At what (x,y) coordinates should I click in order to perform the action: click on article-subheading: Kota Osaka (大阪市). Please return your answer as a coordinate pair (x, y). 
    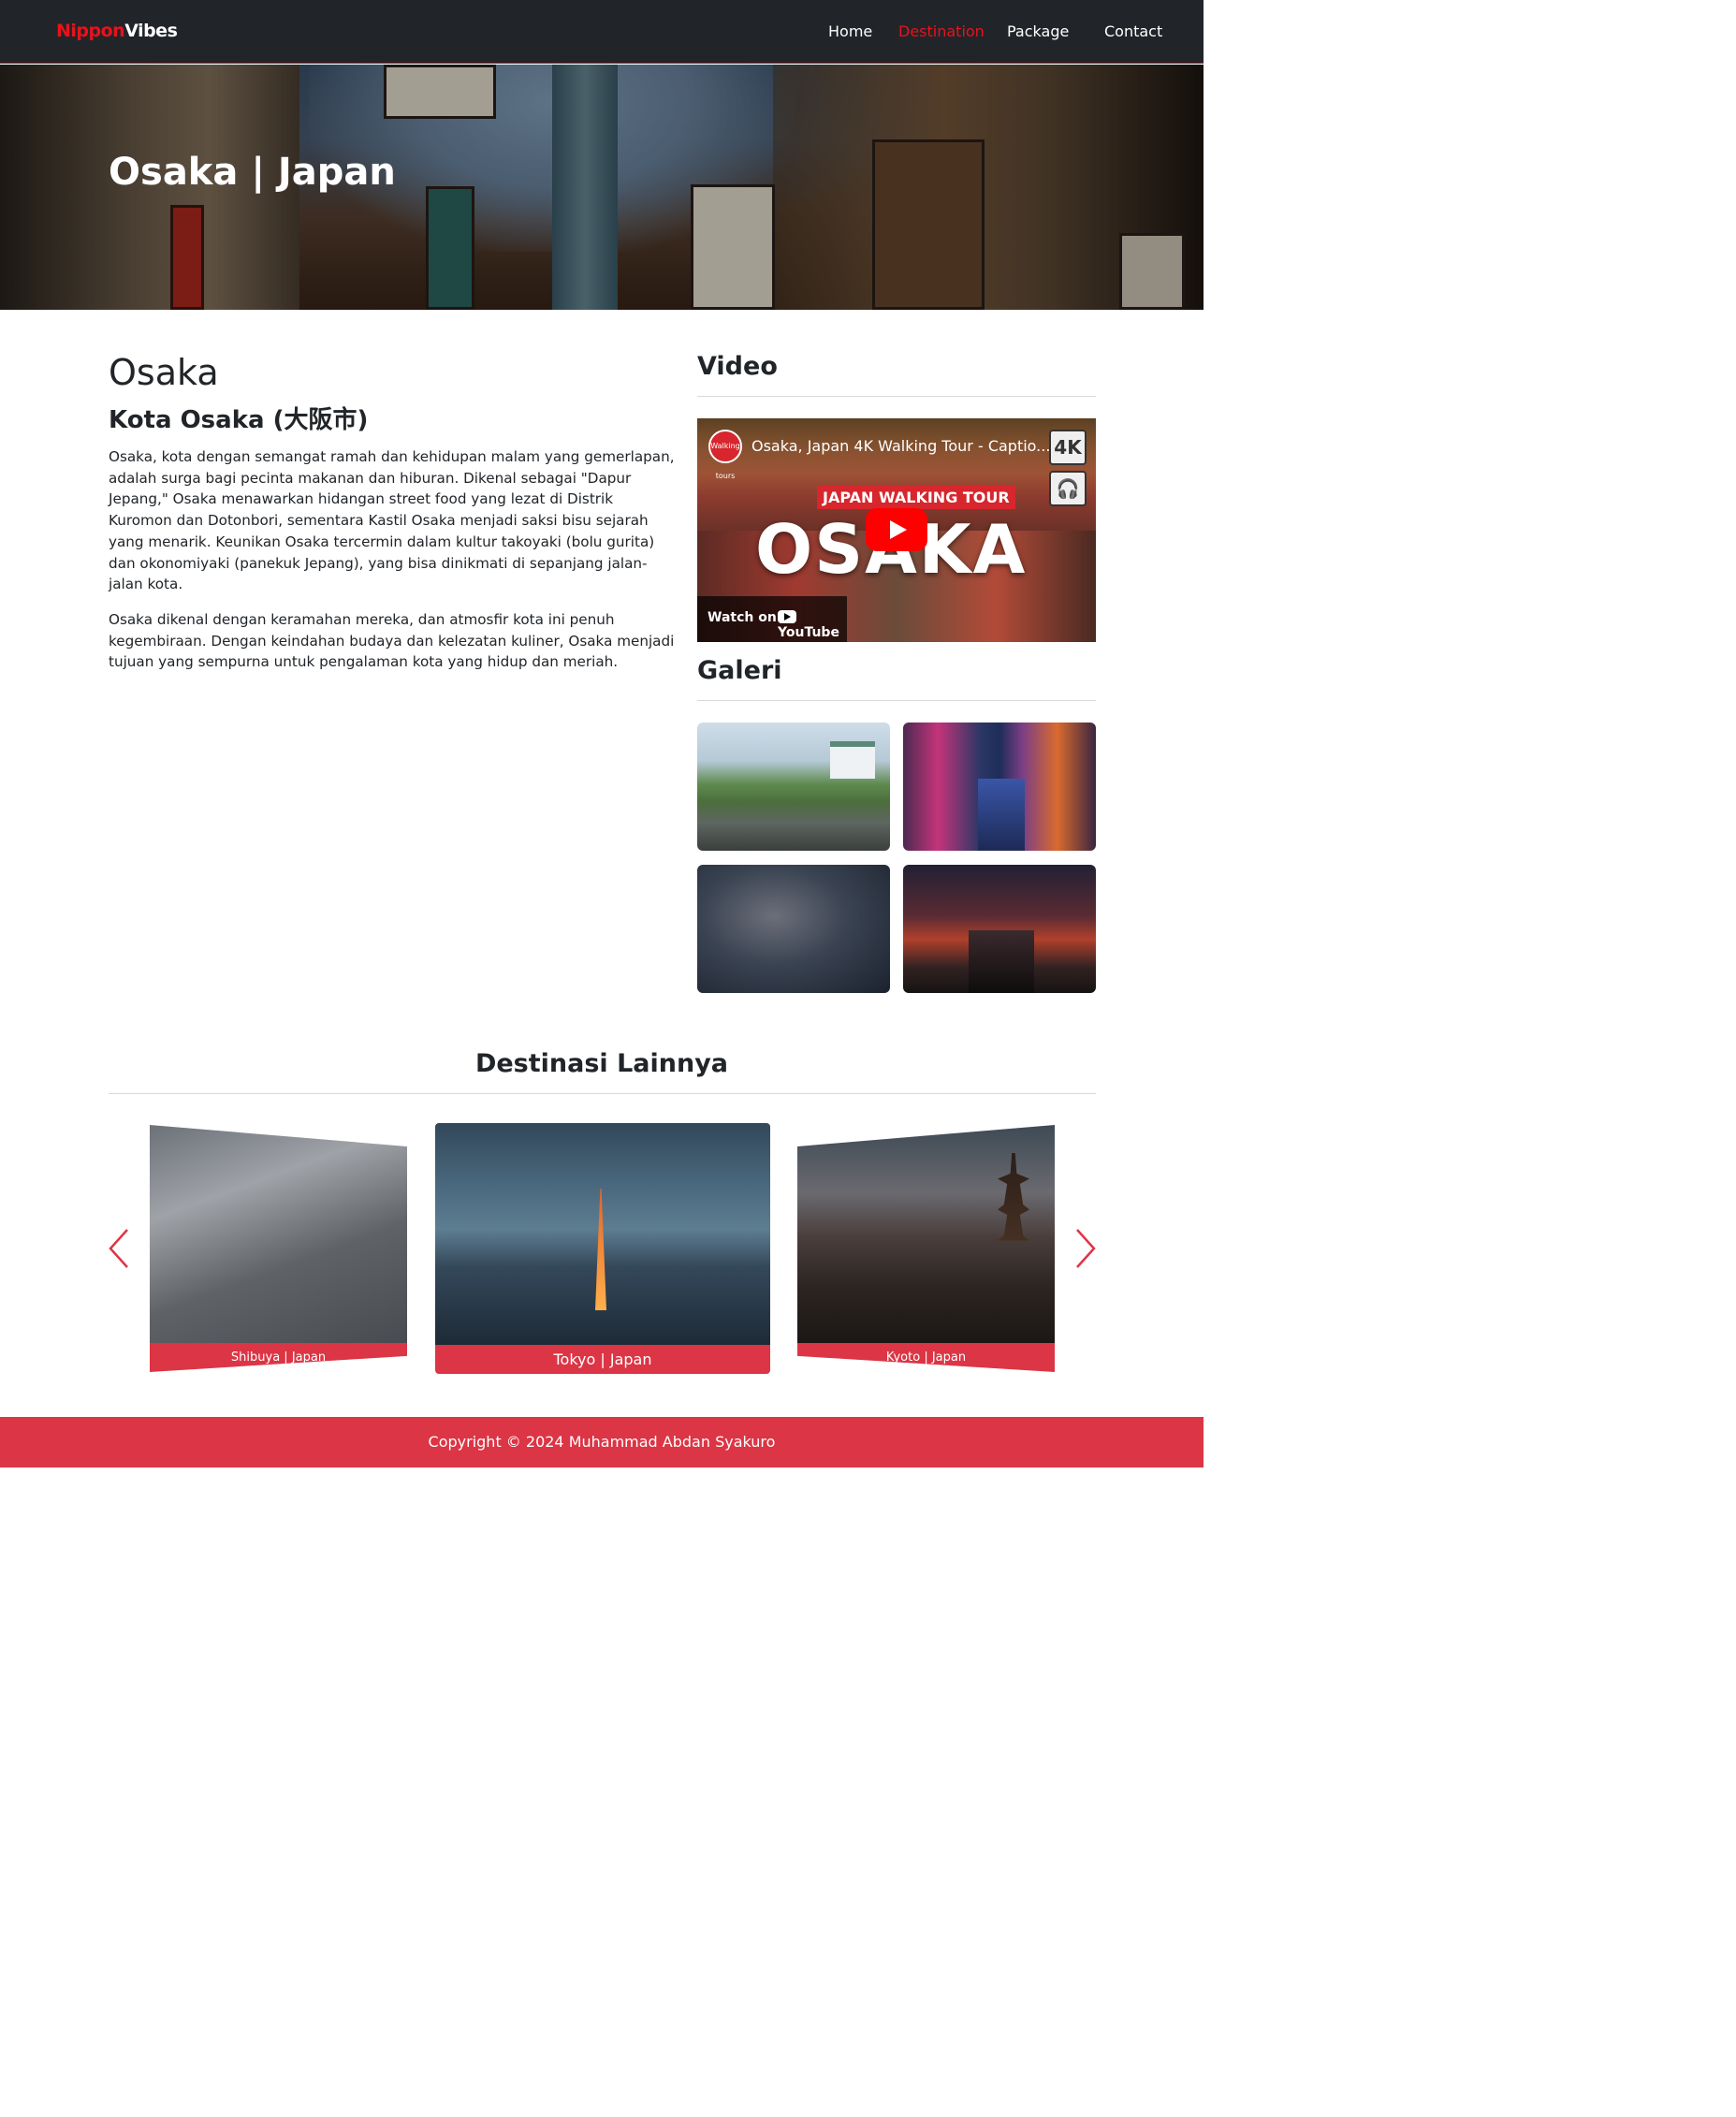
    Looking at the image, I should click on (239, 420).